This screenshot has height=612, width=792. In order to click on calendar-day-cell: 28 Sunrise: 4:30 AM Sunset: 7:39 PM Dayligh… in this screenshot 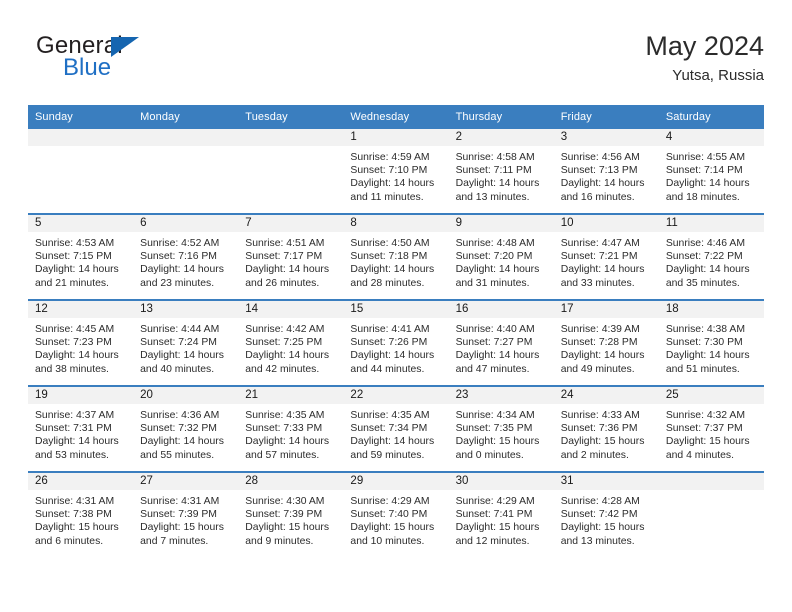, I will do `click(291, 514)`.